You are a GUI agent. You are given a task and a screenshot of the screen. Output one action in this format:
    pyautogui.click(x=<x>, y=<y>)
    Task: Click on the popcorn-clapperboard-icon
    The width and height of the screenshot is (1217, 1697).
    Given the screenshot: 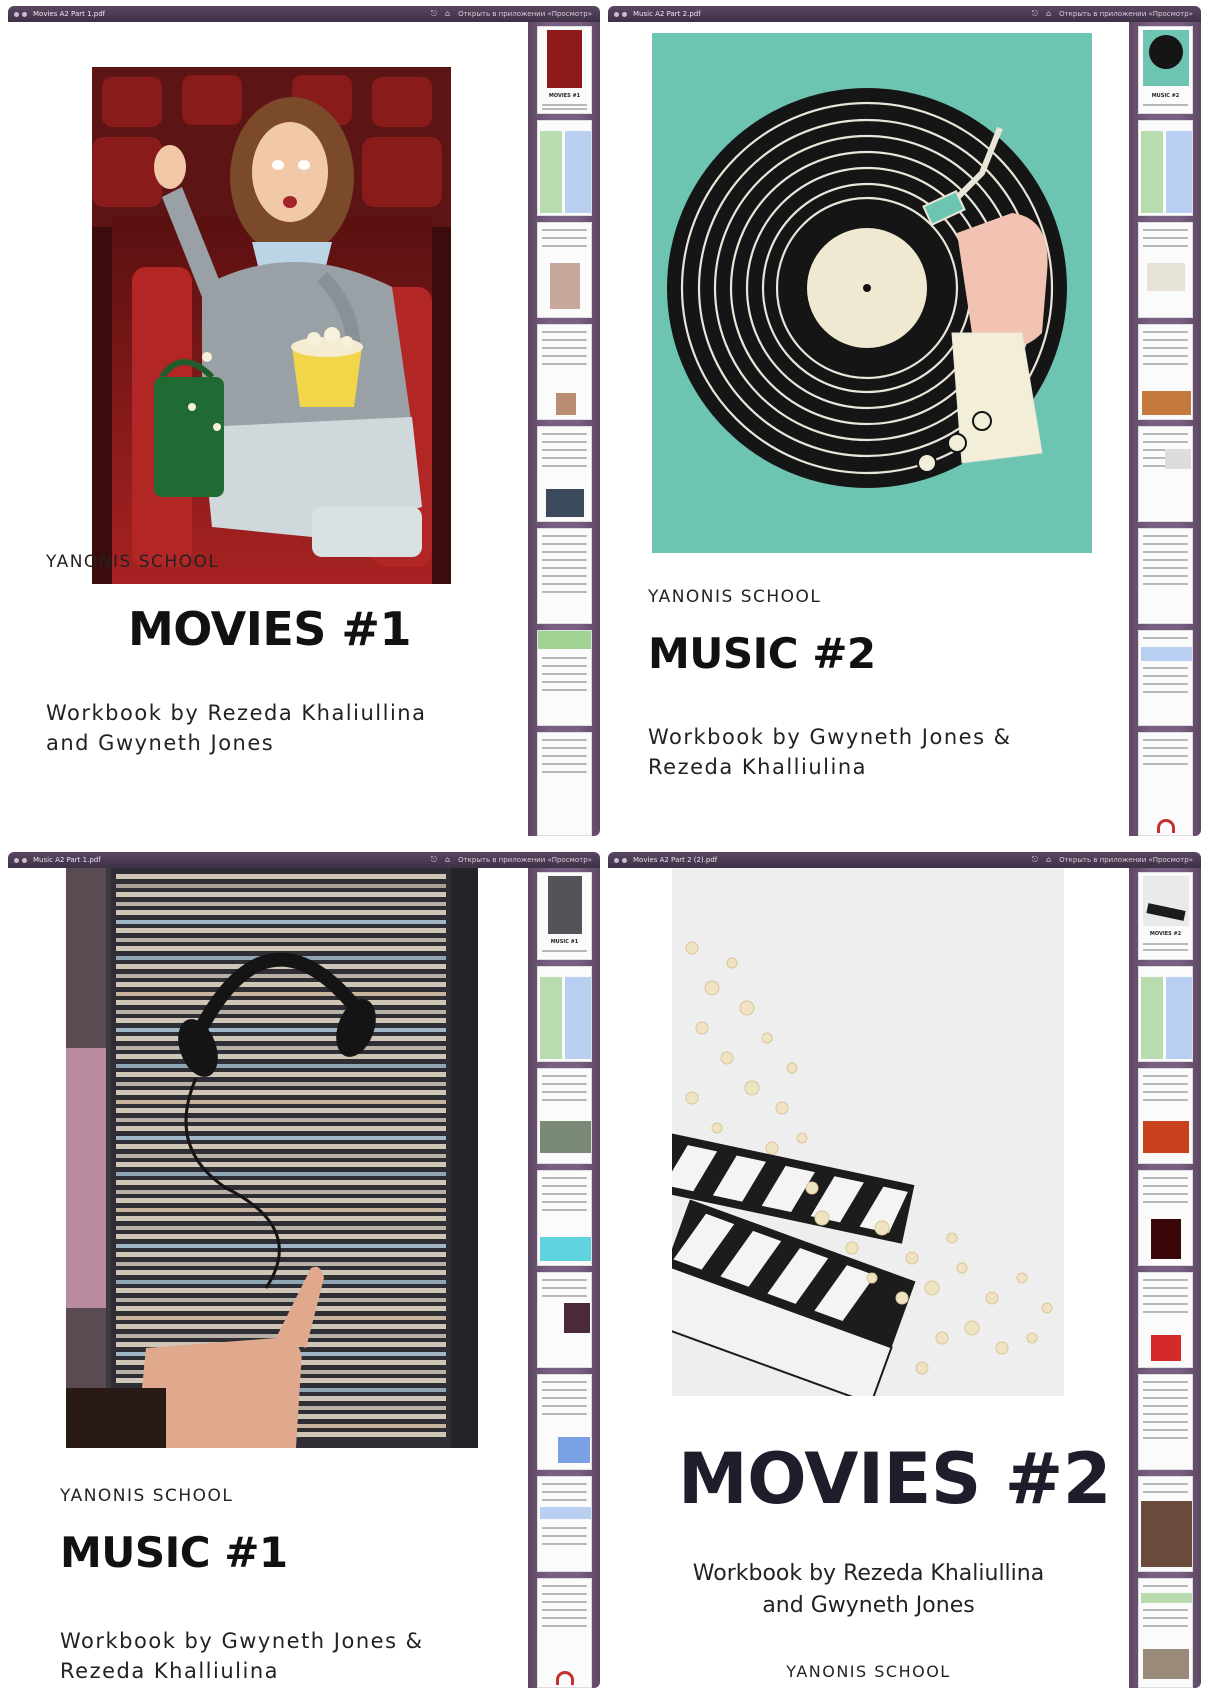 What is the action you would take?
    pyautogui.click(x=868, y=1132)
    